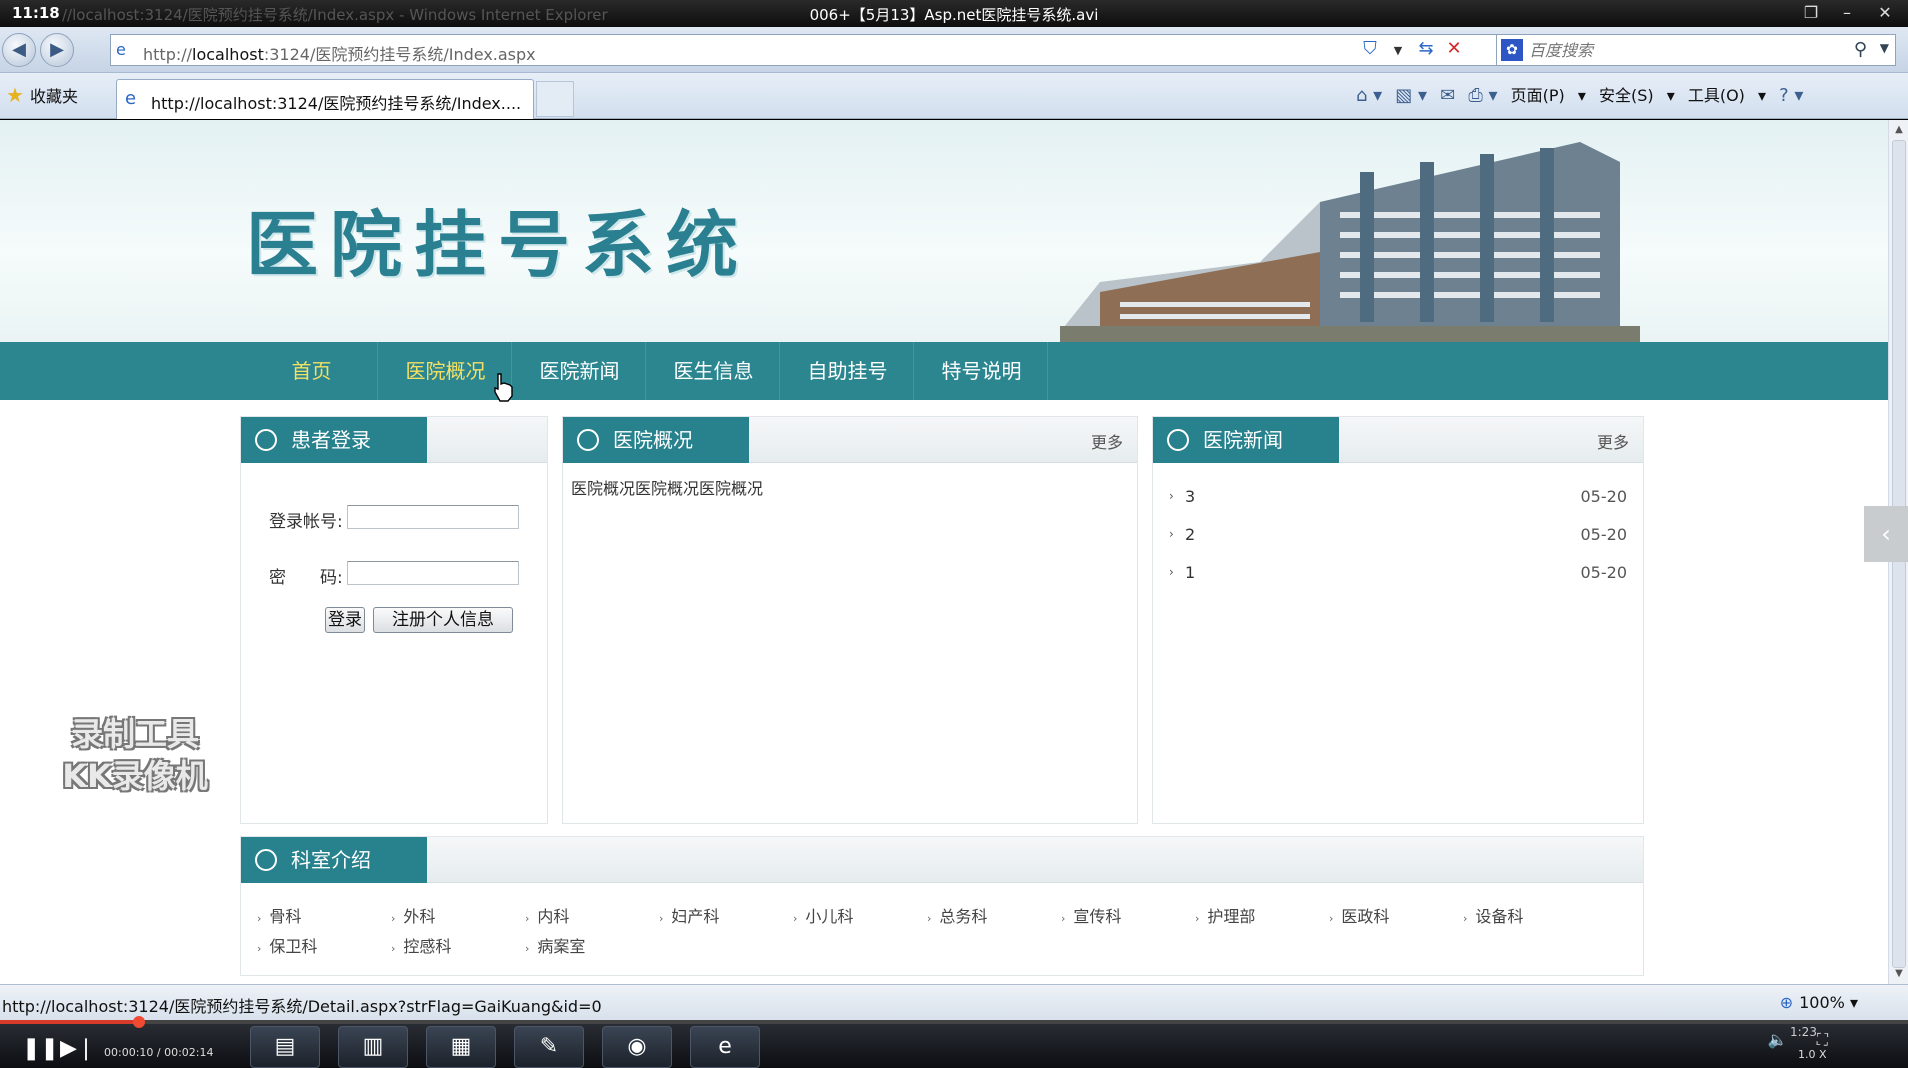 The height and width of the screenshot is (1068, 1908). I want to click on recorder-watermark: 录制工具 KK录像机, so click(135, 755).